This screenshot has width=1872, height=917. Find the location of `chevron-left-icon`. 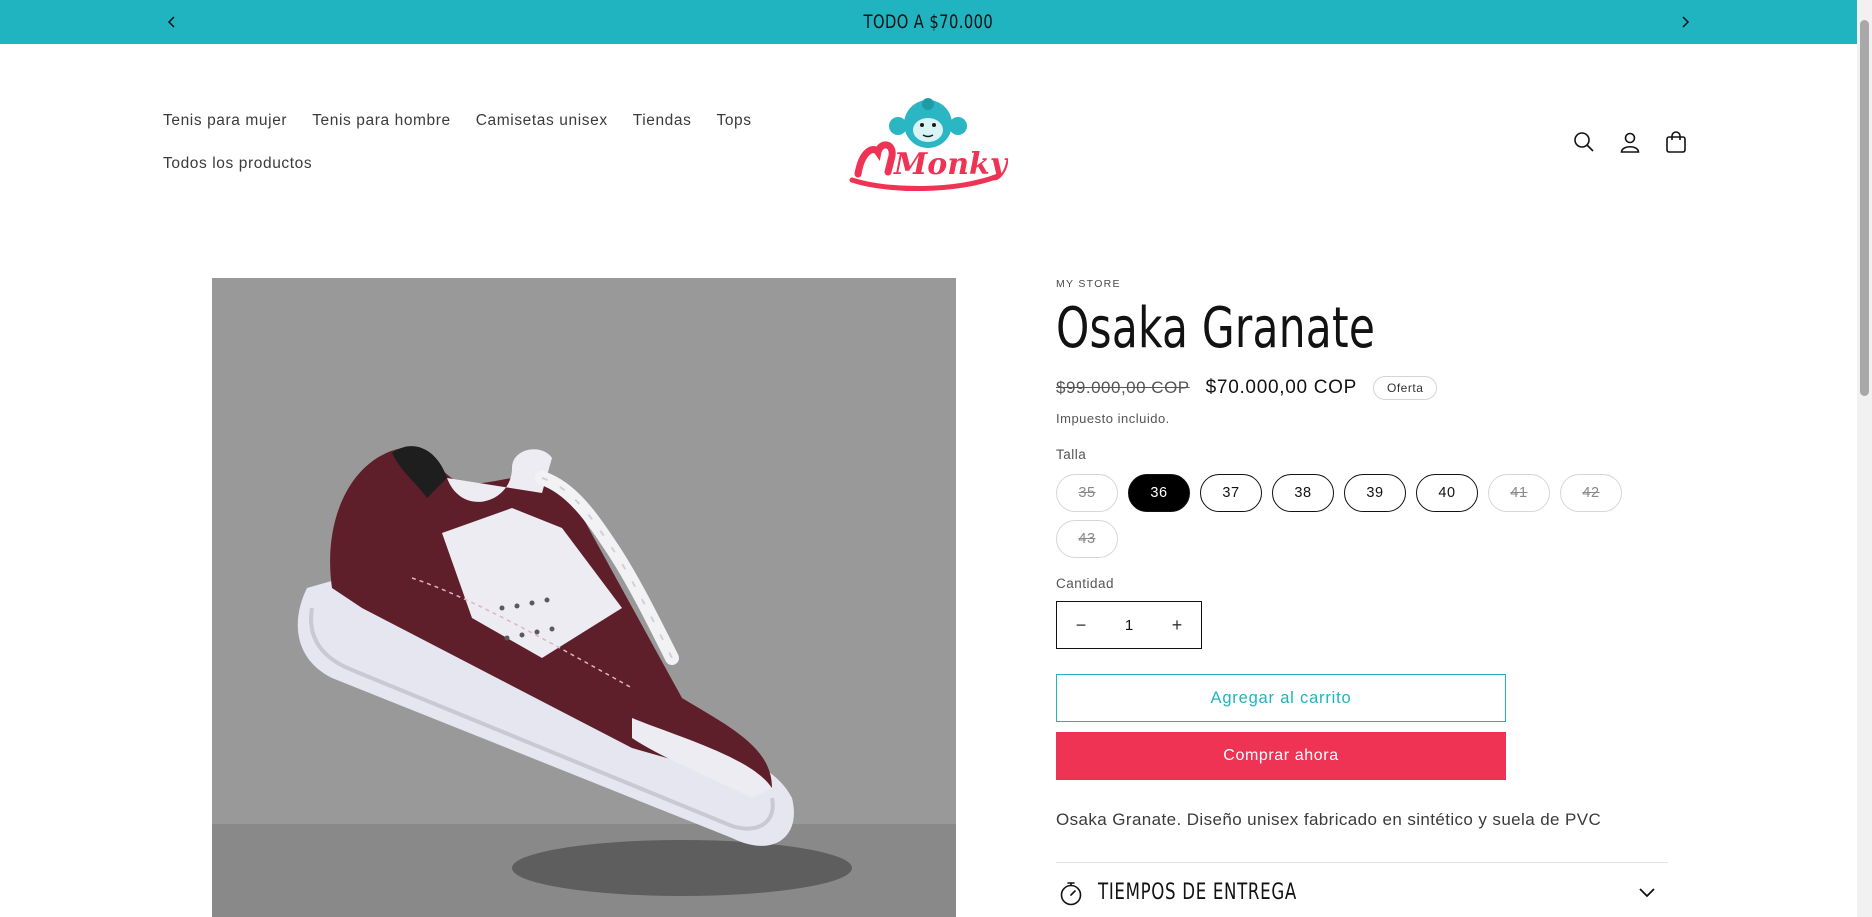

chevron-left-icon is located at coordinates (172, 22).